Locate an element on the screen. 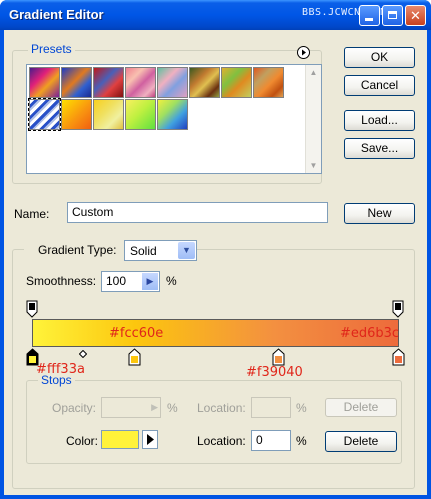 This screenshot has width=431, height=499. minimize-icon is located at coordinates (369, 19).